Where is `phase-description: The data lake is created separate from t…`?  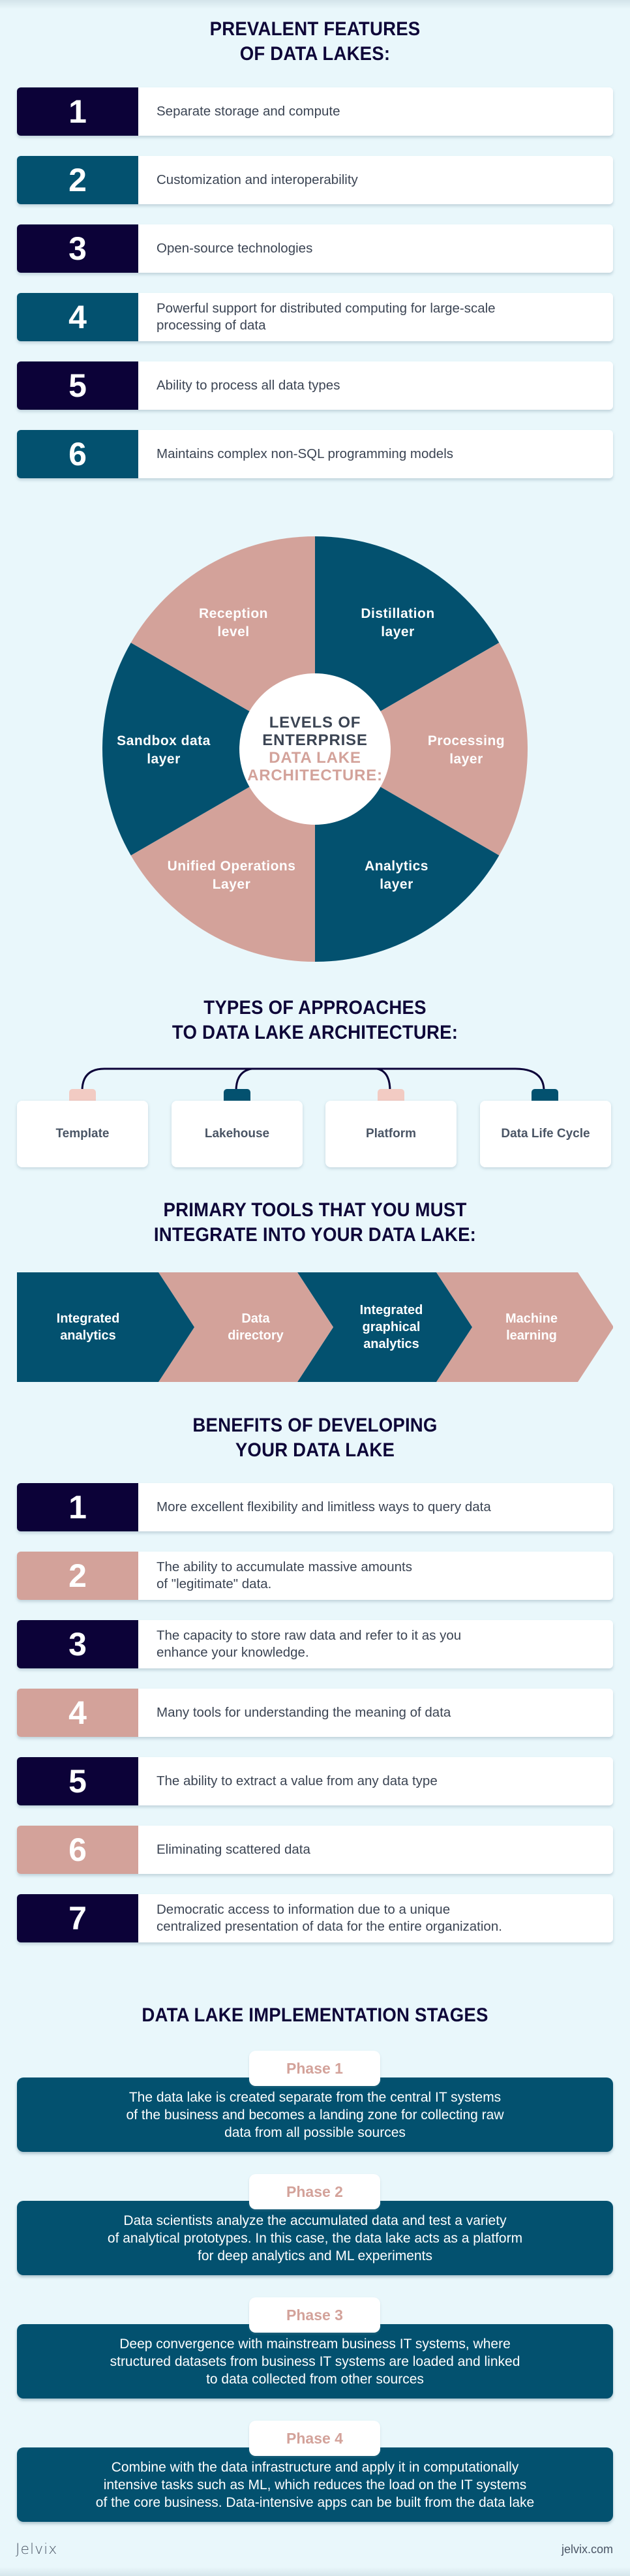
phase-description: The data lake is created separate from t… is located at coordinates (315, 2115).